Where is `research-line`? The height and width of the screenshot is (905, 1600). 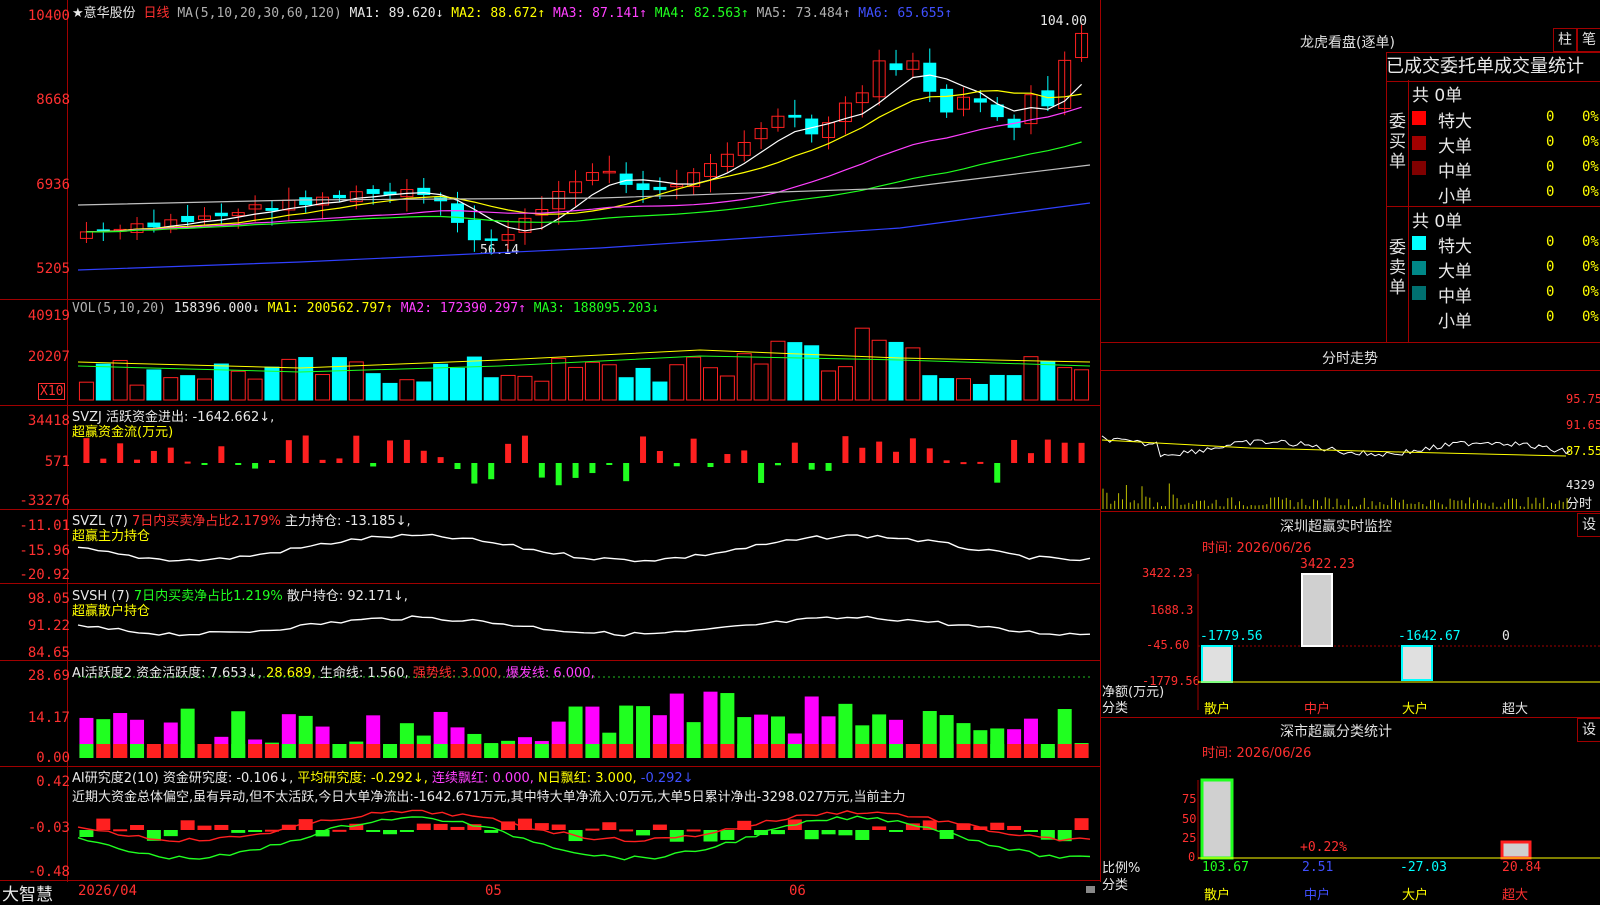
research-line is located at coordinates (584, 826).